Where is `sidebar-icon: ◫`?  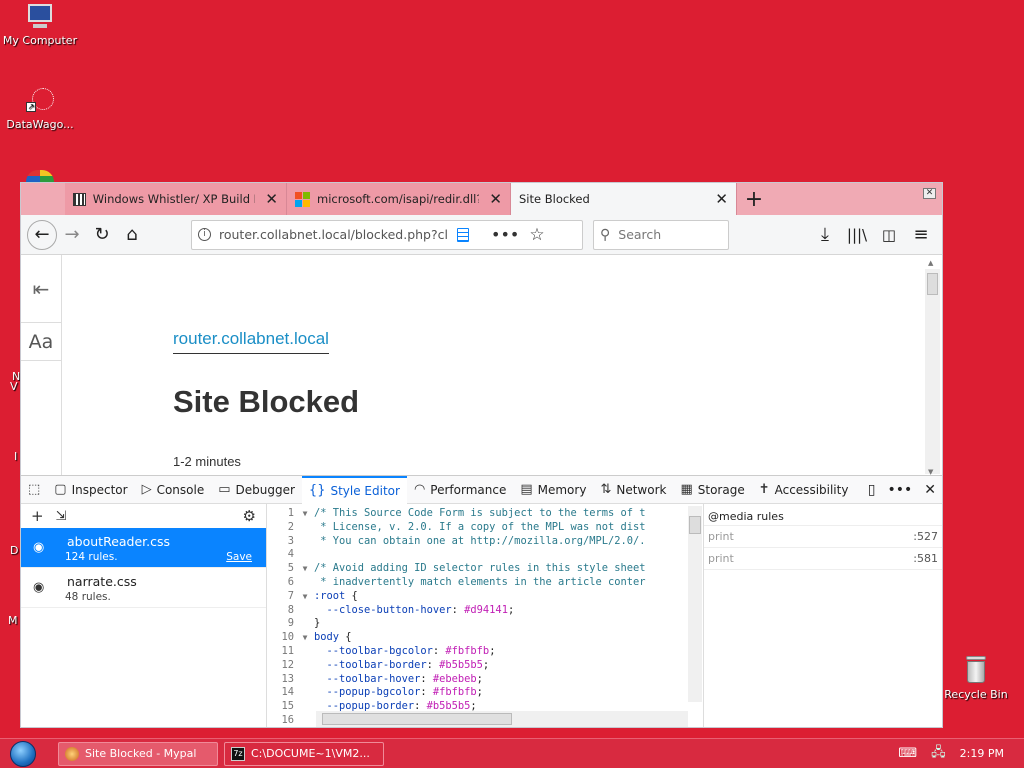
sidebar-icon: ◫ is located at coordinates (889, 235).